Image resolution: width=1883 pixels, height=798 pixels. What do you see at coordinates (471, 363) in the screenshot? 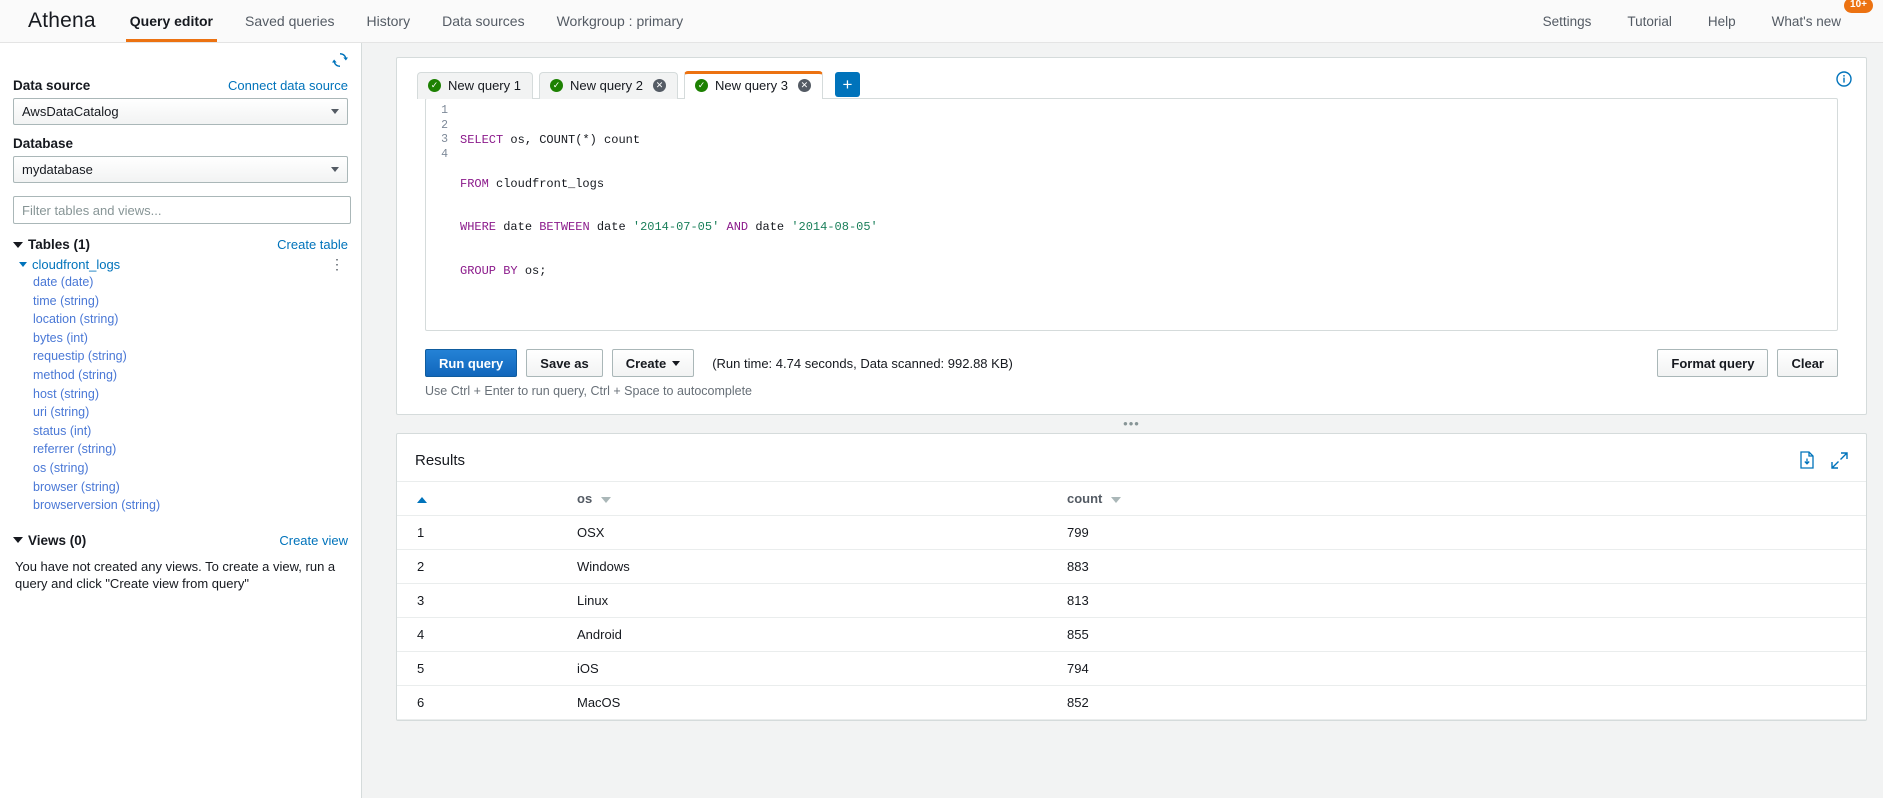
I see `run-query-button: Run query` at bounding box center [471, 363].